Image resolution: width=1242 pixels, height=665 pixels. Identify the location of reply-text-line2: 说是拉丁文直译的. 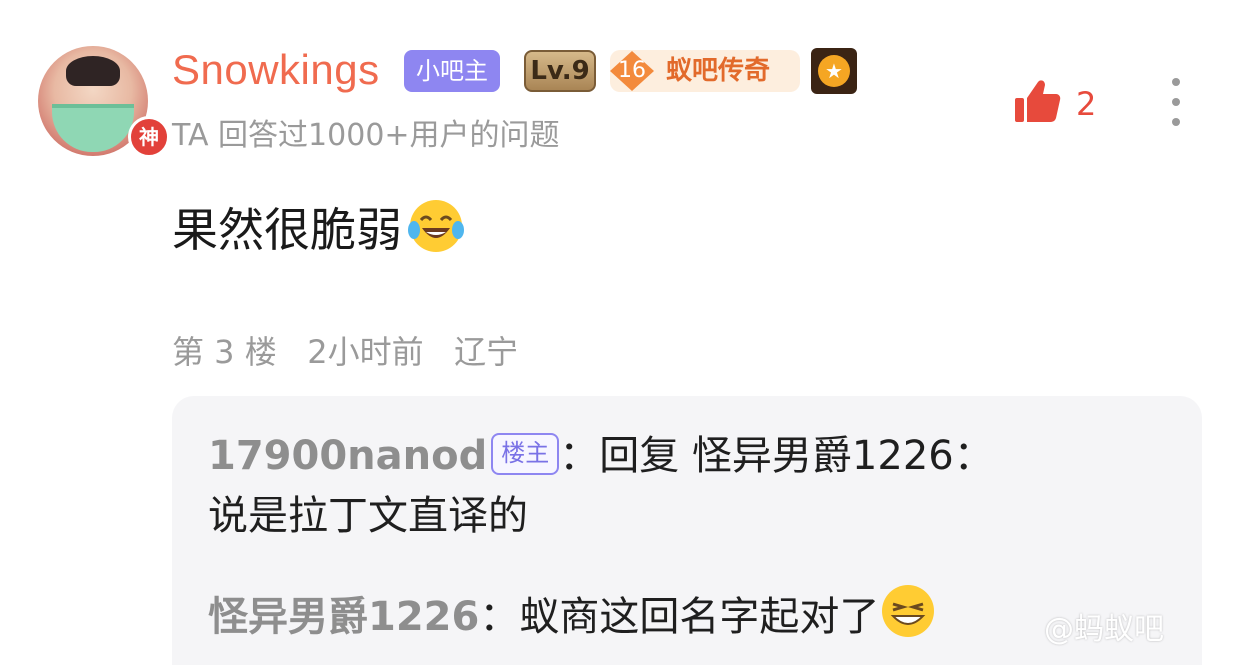
(368, 516).